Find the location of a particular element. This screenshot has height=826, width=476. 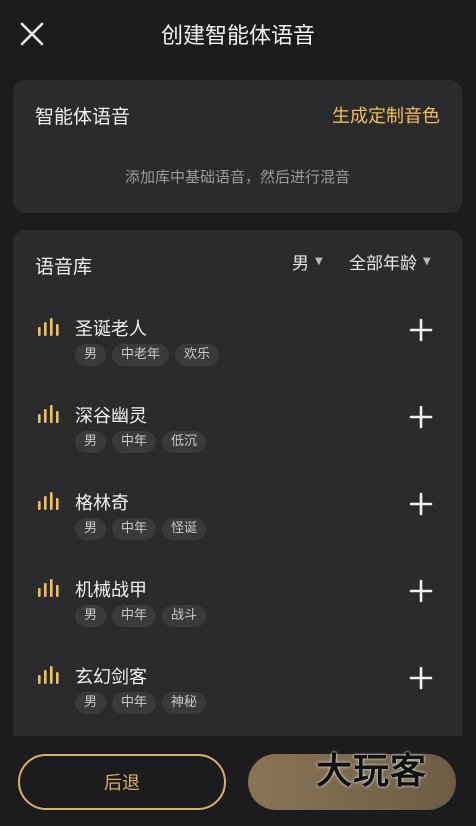

agent-voice-hint: 添加库中基础语音，然后进行混音 is located at coordinates (237, 177).